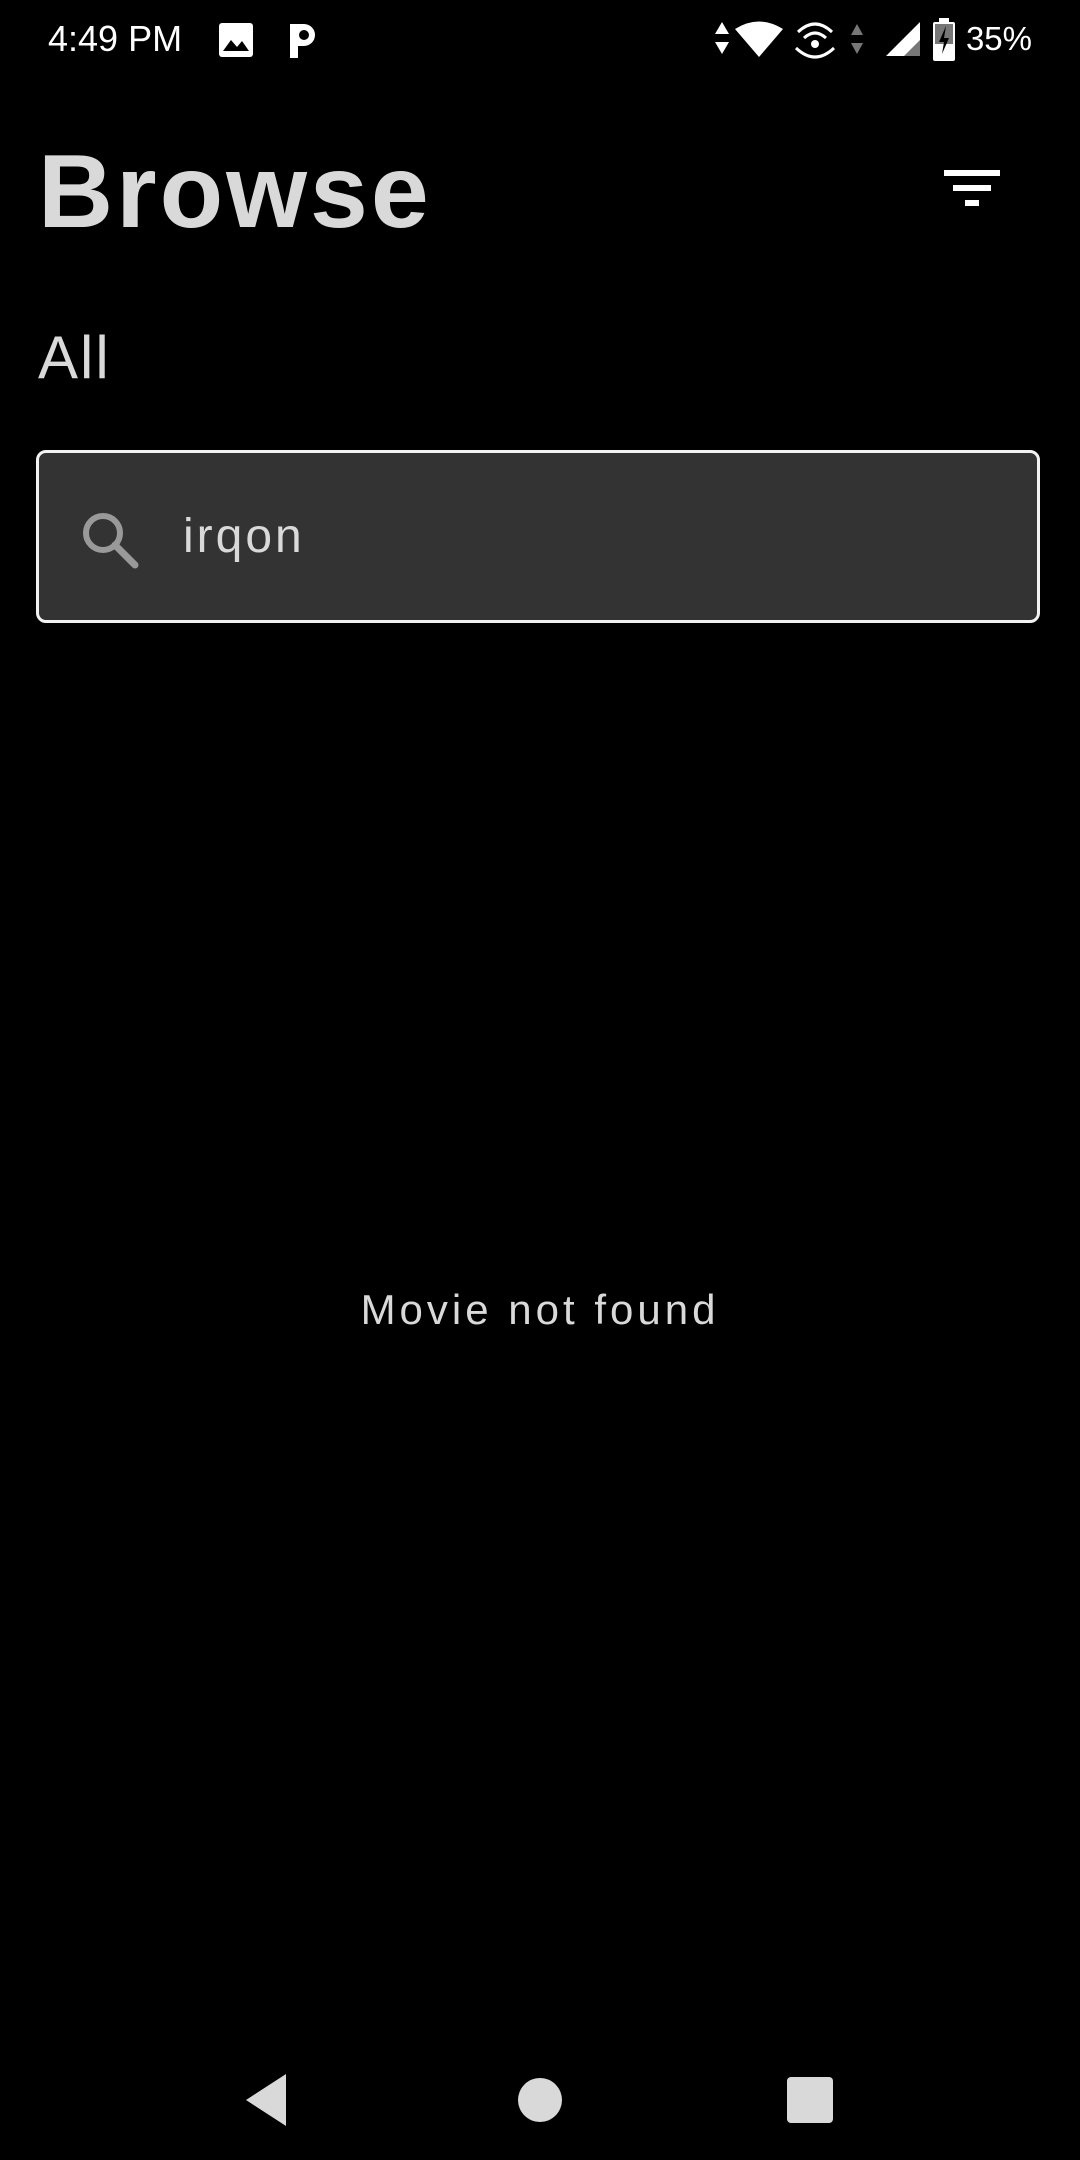 Image resolution: width=1080 pixels, height=2160 pixels. I want to click on filter-icon, so click(972, 202).